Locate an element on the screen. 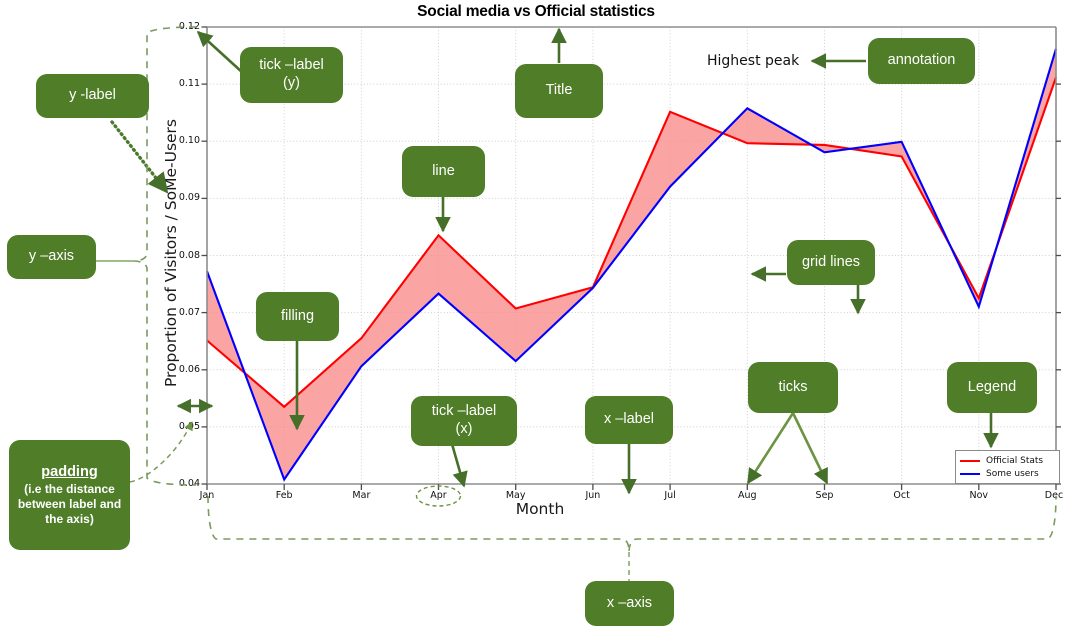  callout-ticks: ticks is located at coordinates (793, 387).